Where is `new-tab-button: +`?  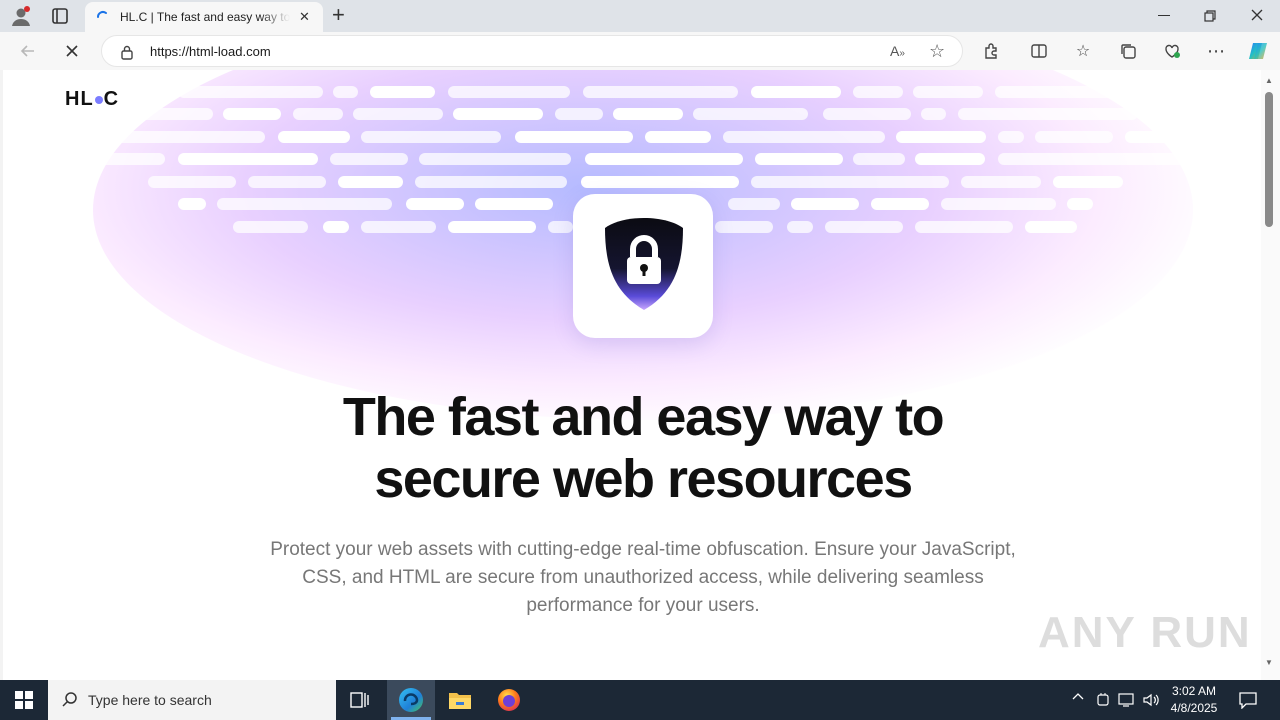 new-tab-button: + is located at coordinates (338, 15).